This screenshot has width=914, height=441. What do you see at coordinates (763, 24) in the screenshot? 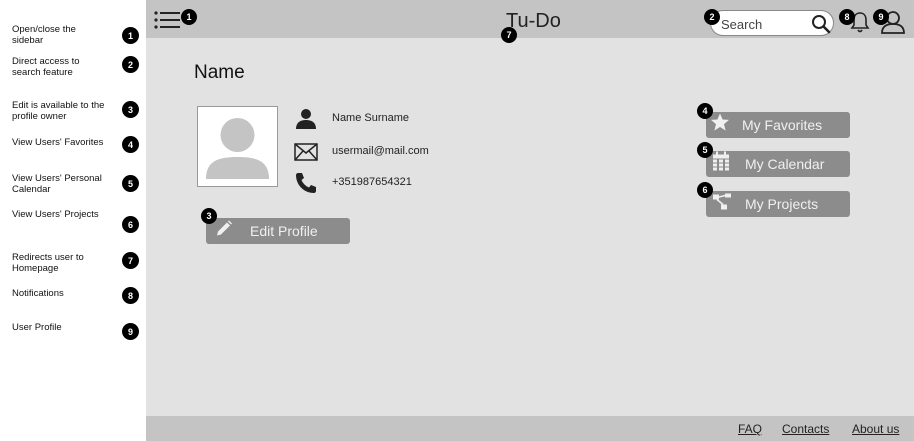
I see `search-input` at bounding box center [763, 24].